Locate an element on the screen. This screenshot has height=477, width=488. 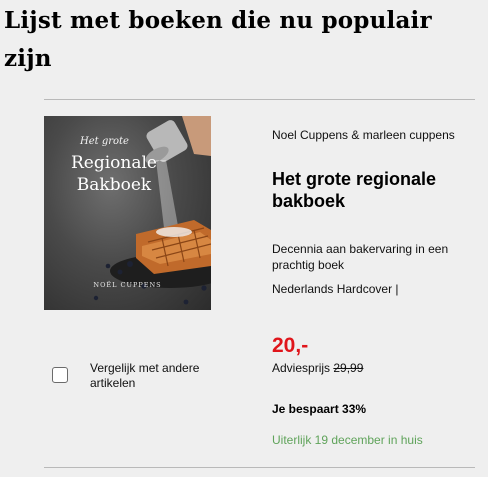
product-price: 20,- is located at coordinates (290, 345).